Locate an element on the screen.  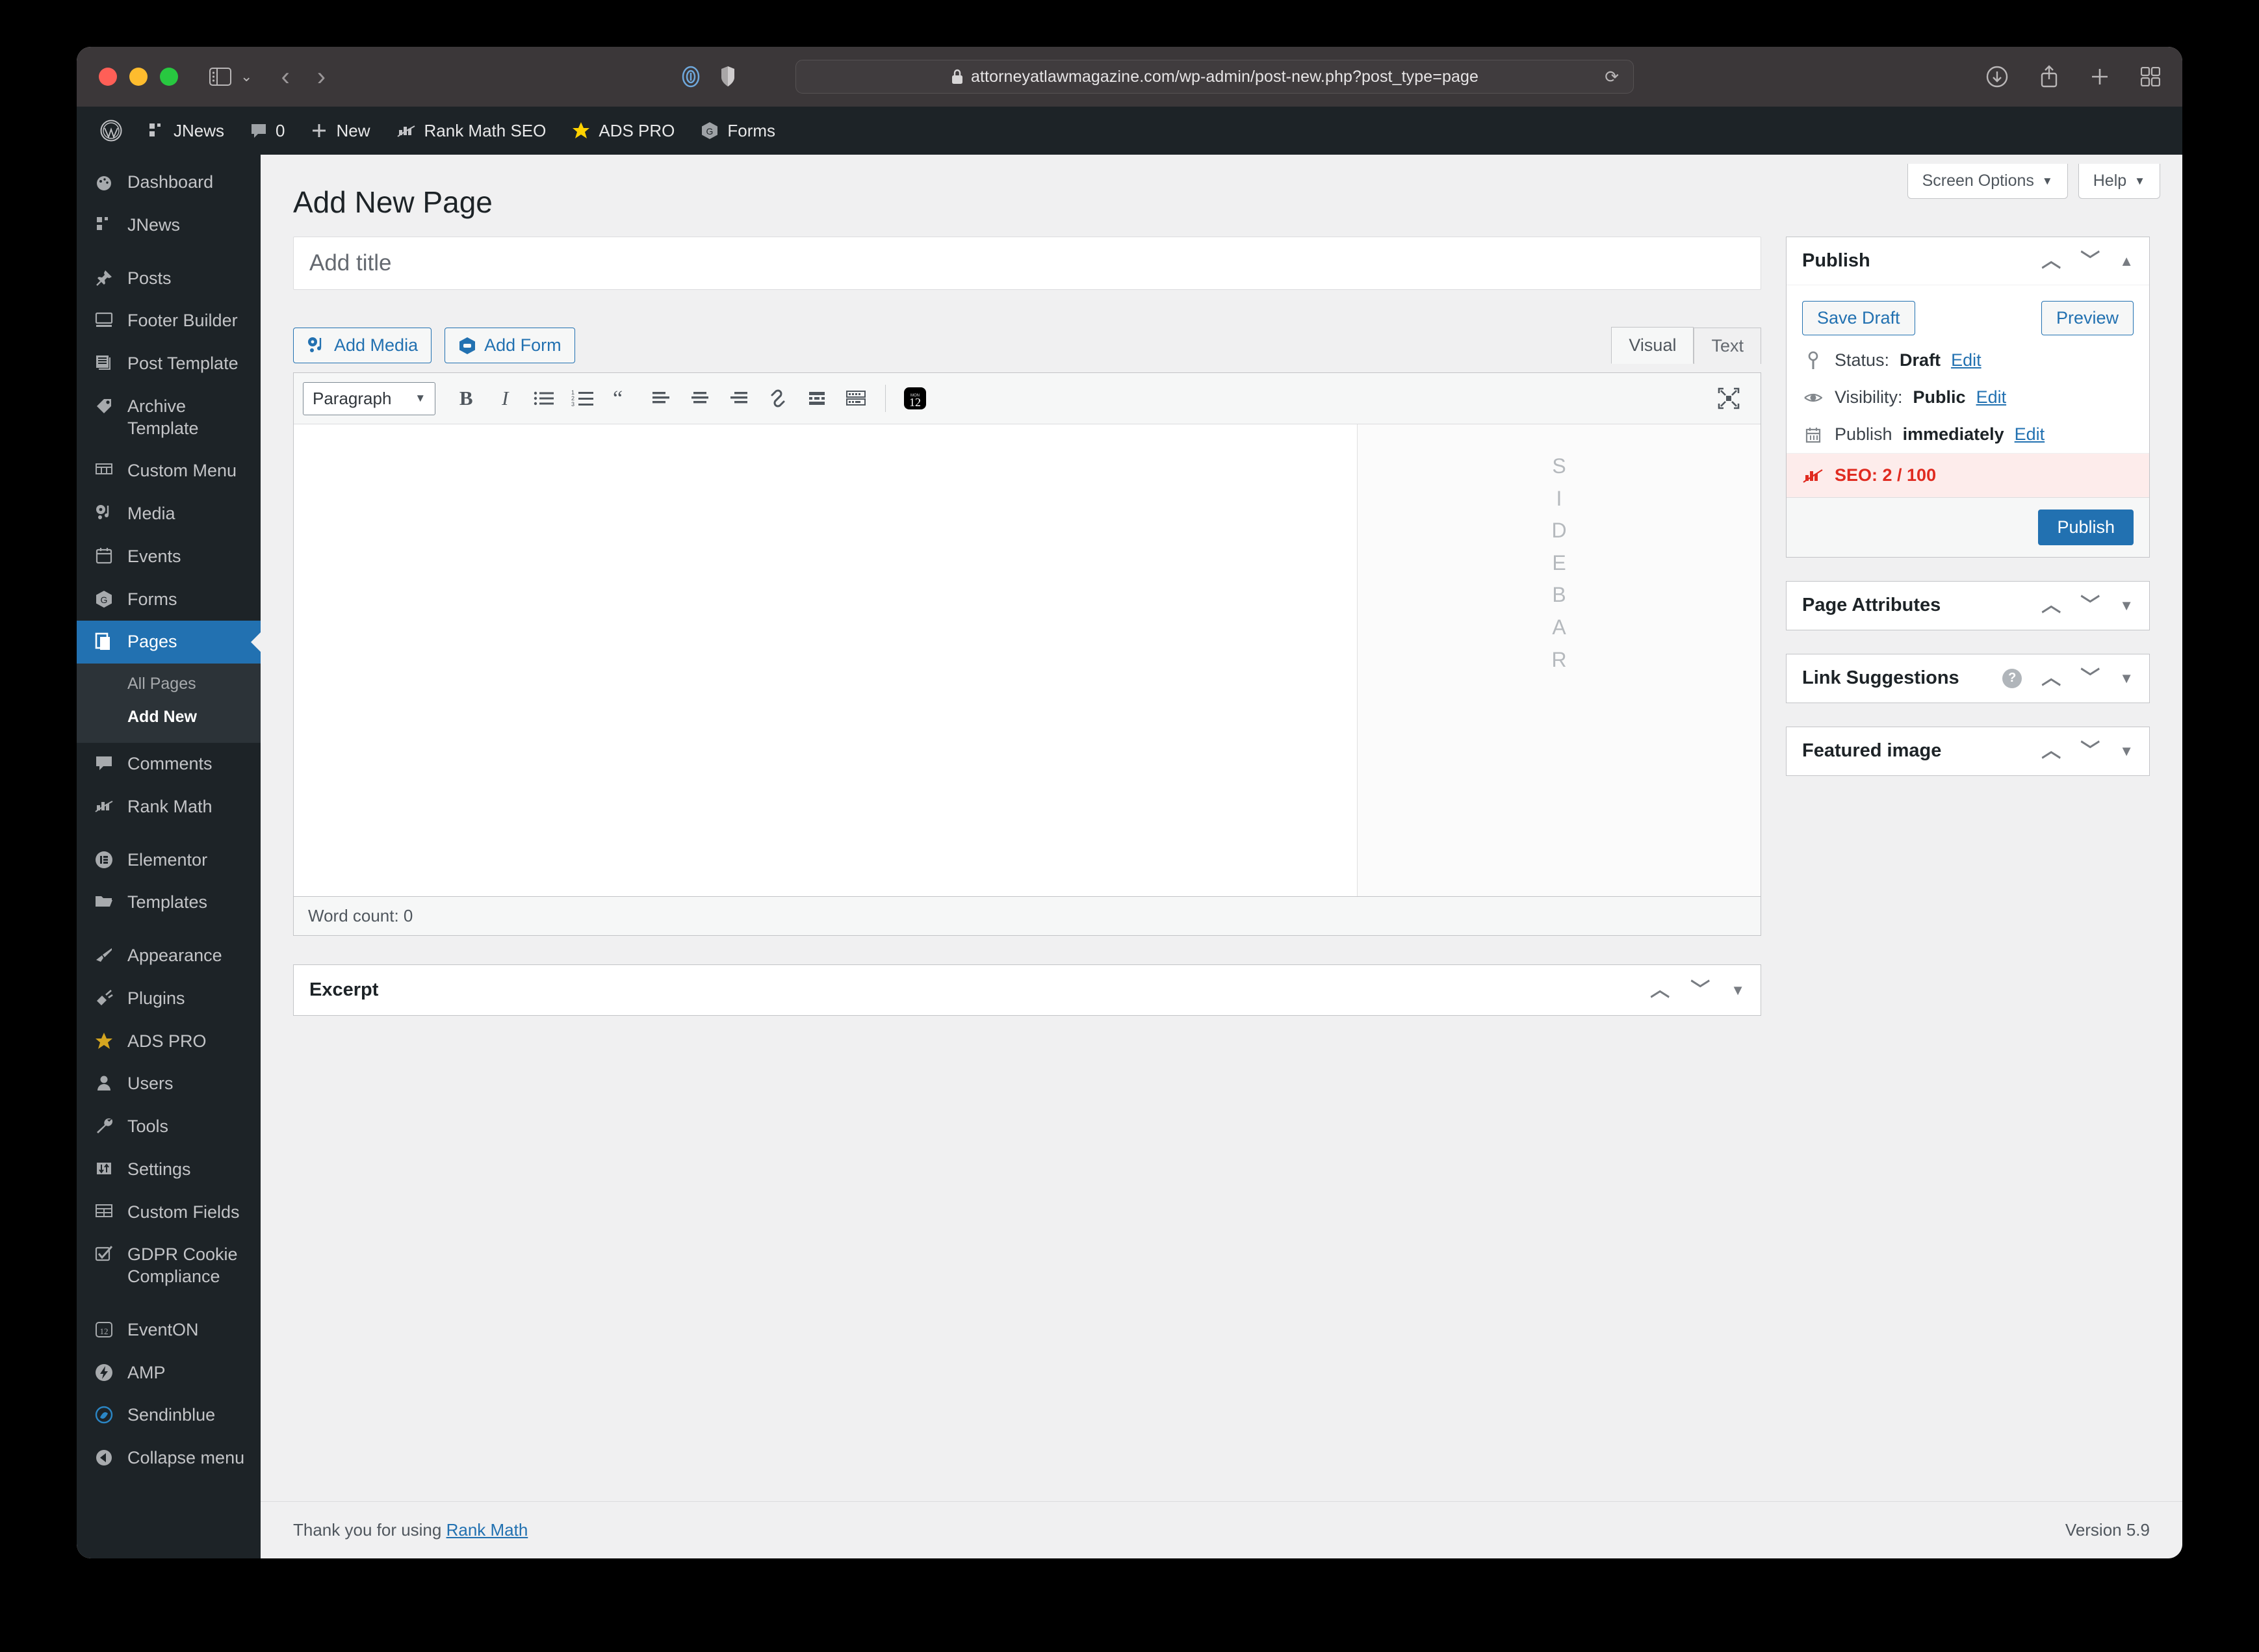
italic-icon: I is located at coordinates (505, 398).